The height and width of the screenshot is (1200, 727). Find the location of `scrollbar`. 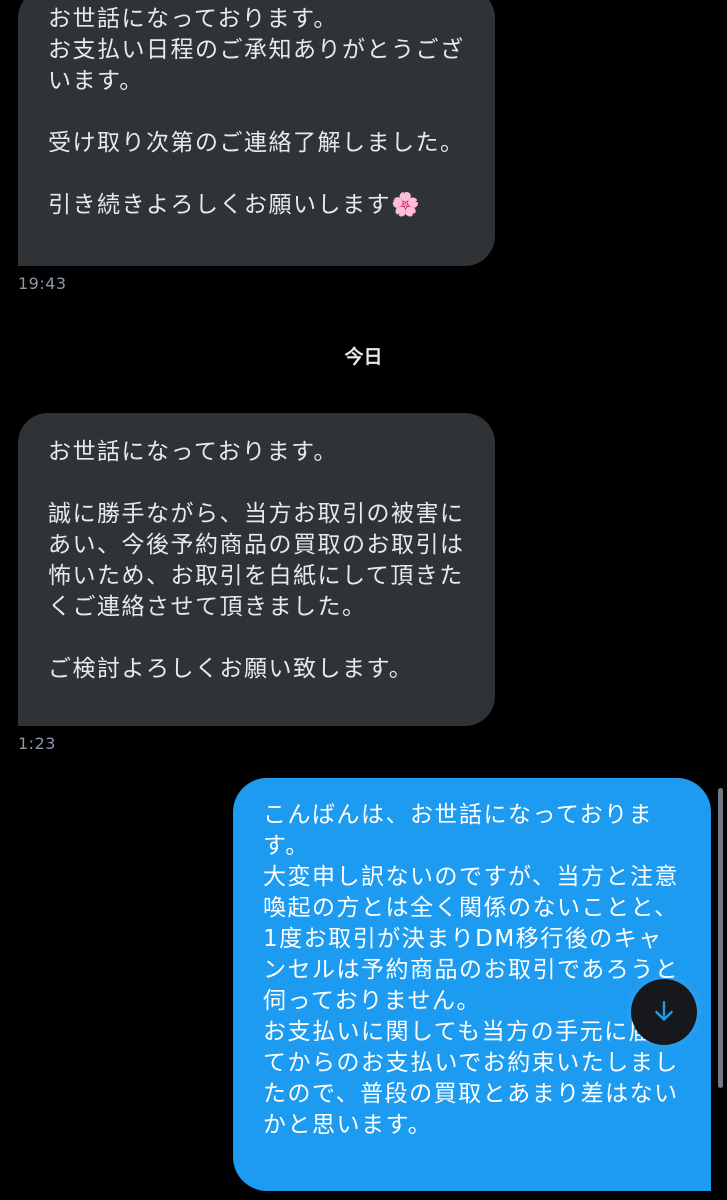

scrollbar is located at coordinates (720, 938).